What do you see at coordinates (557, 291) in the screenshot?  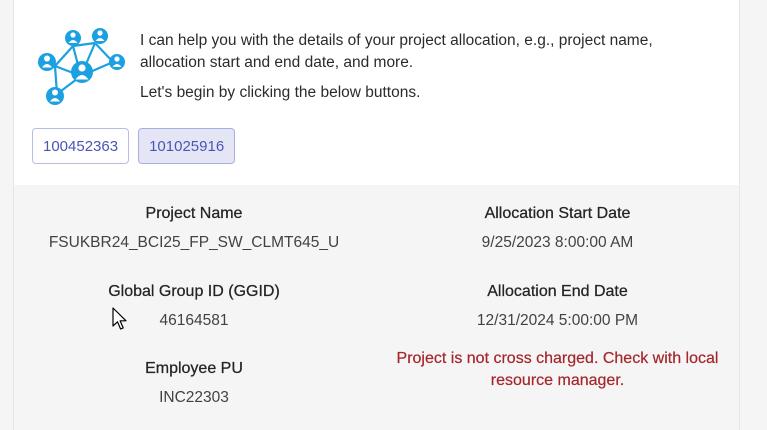 I see `allocation-end-label: Allocation End Date` at bounding box center [557, 291].